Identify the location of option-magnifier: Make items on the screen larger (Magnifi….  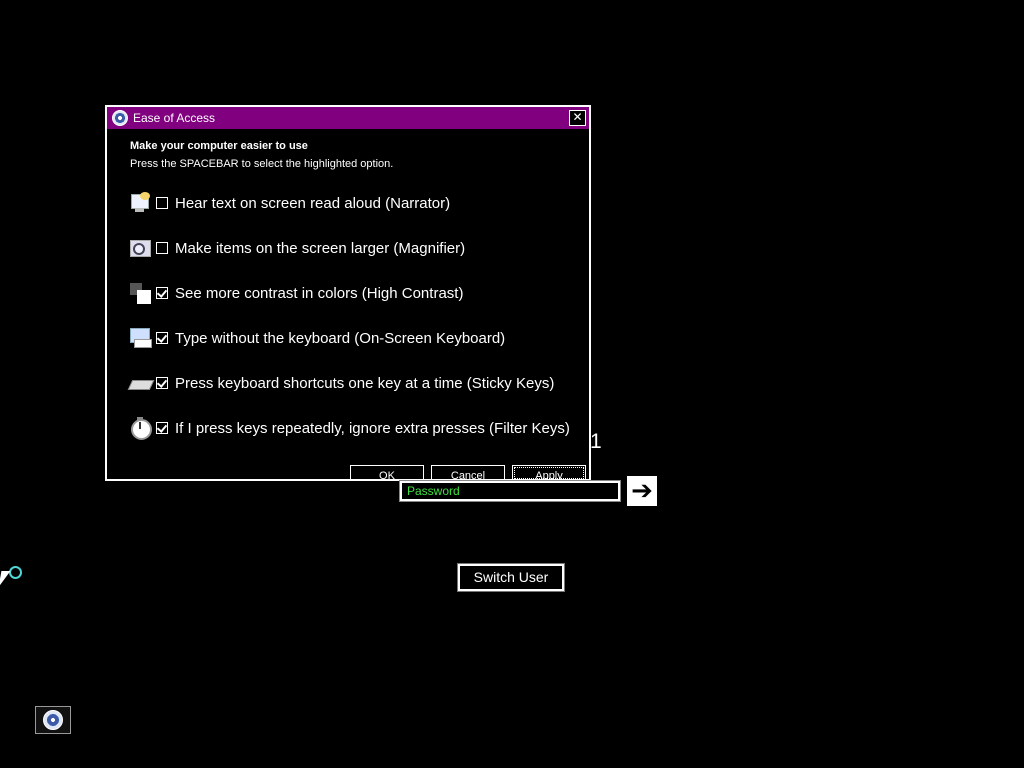
(297, 248).